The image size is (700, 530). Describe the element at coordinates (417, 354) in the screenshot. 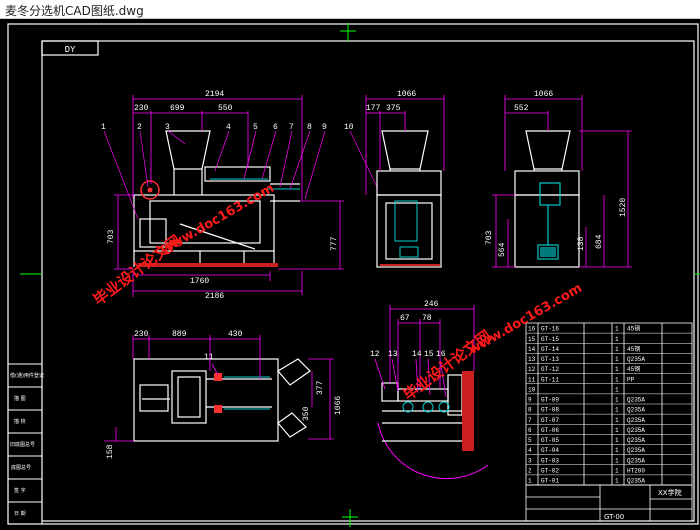

I see `callout-14: 14` at that location.